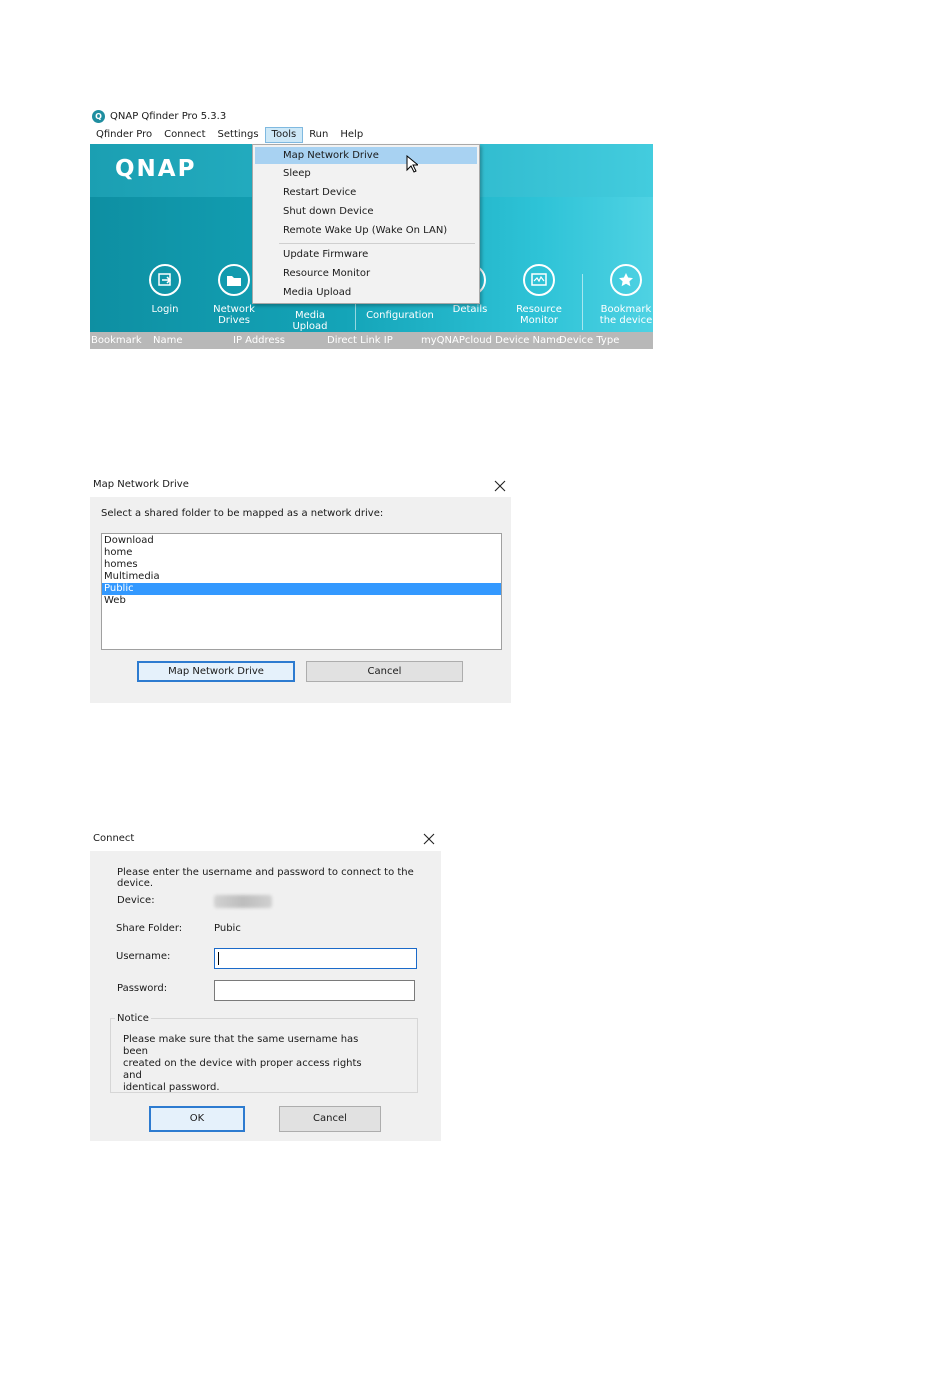  I want to click on menu-connect: Connect, so click(184, 135).